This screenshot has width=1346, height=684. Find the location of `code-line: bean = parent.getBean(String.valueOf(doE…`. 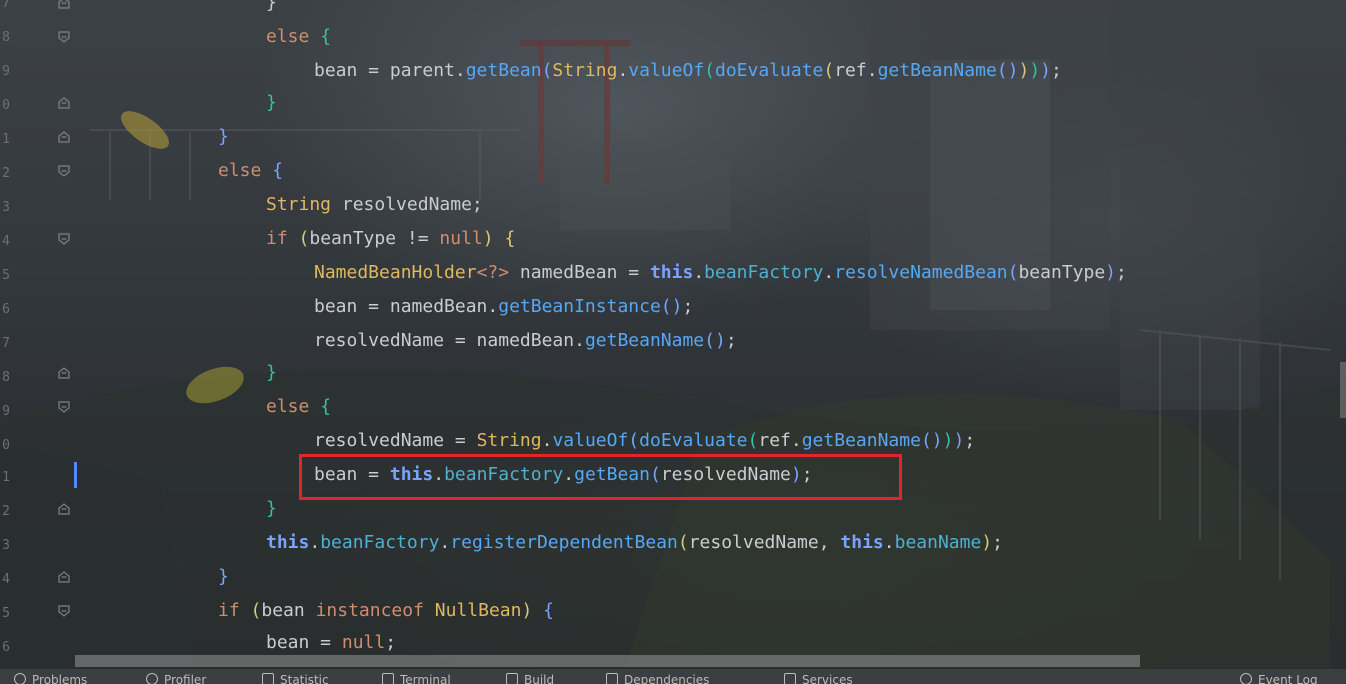

code-line: bean = parent.getBean(String.valueOf(doE… is located at coordinates (688, 71).